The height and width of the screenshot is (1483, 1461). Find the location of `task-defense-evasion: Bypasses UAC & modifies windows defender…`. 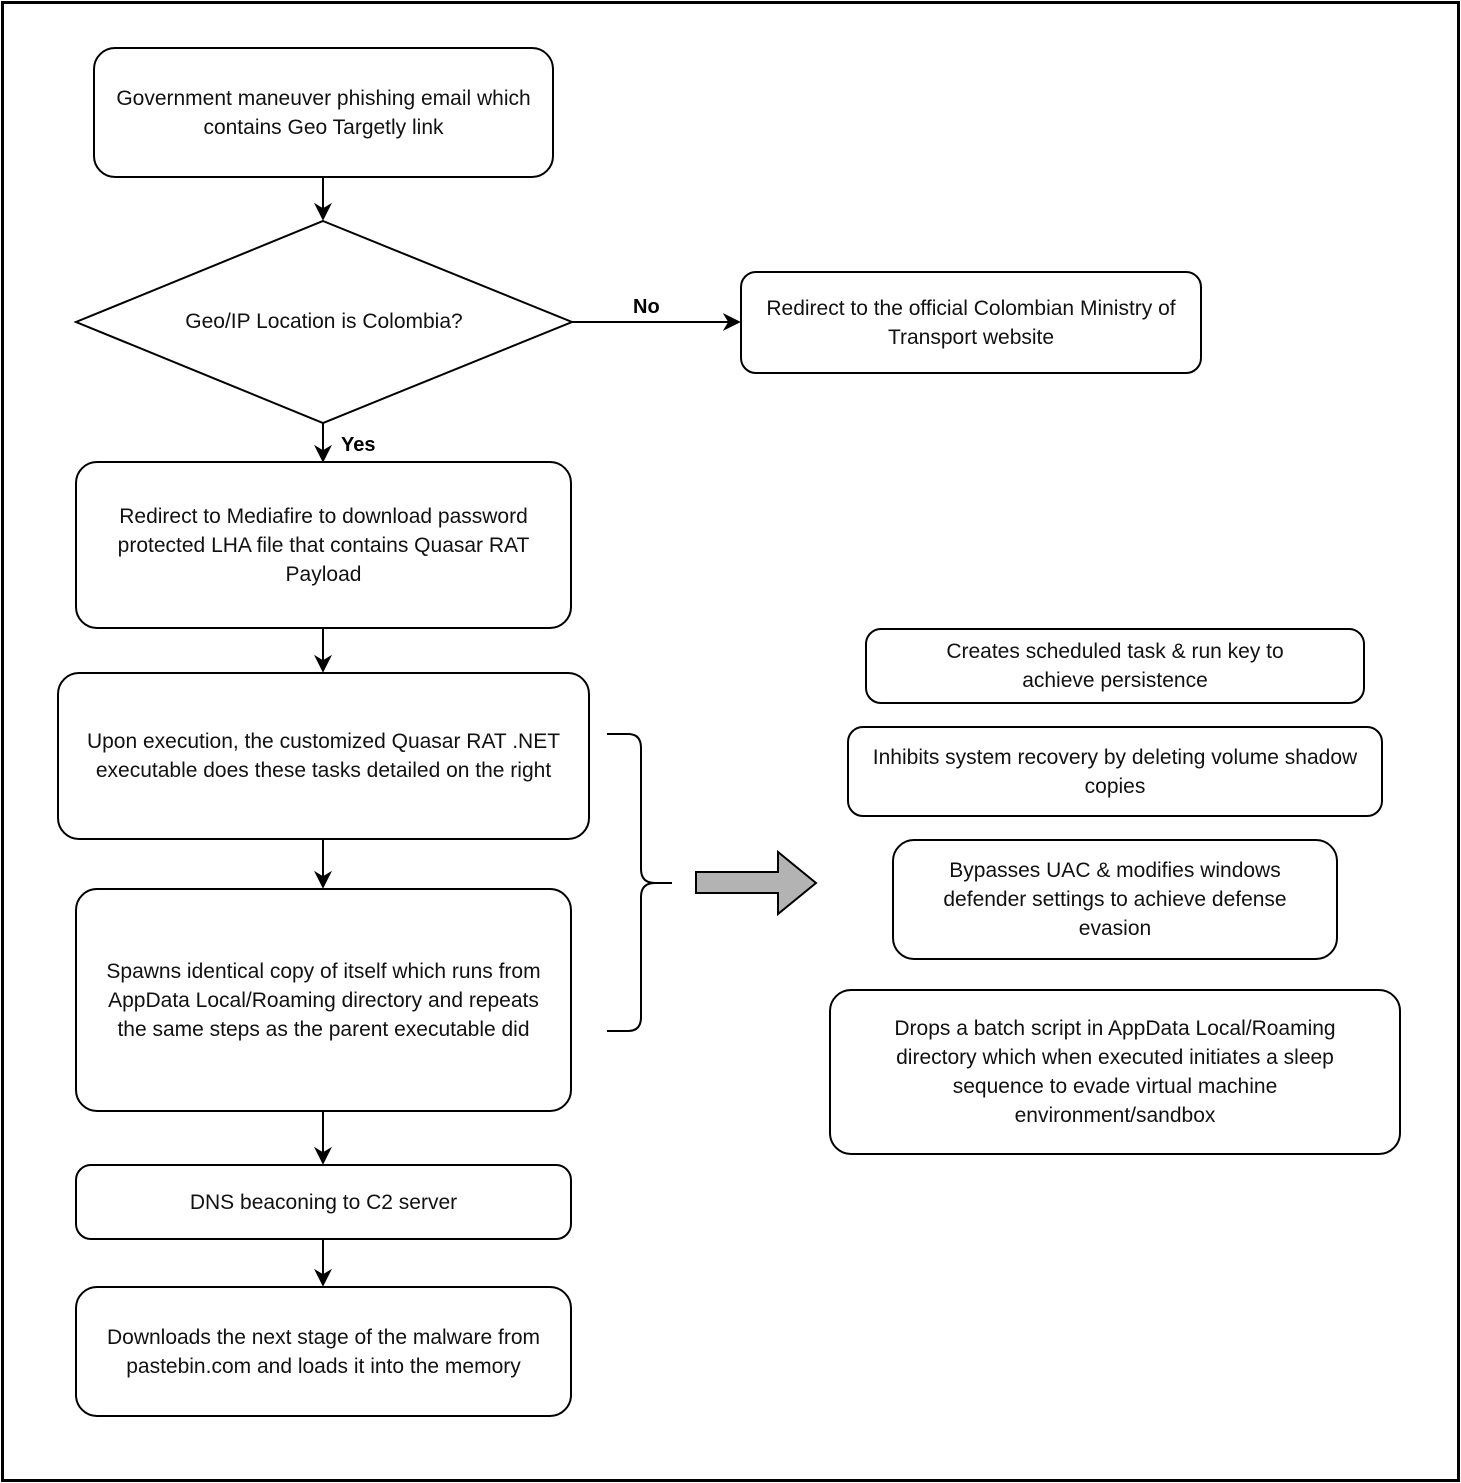

task-defense-evasion: Bypasses UAC & modifies windows defender… is located at coordinates (1115, 899).